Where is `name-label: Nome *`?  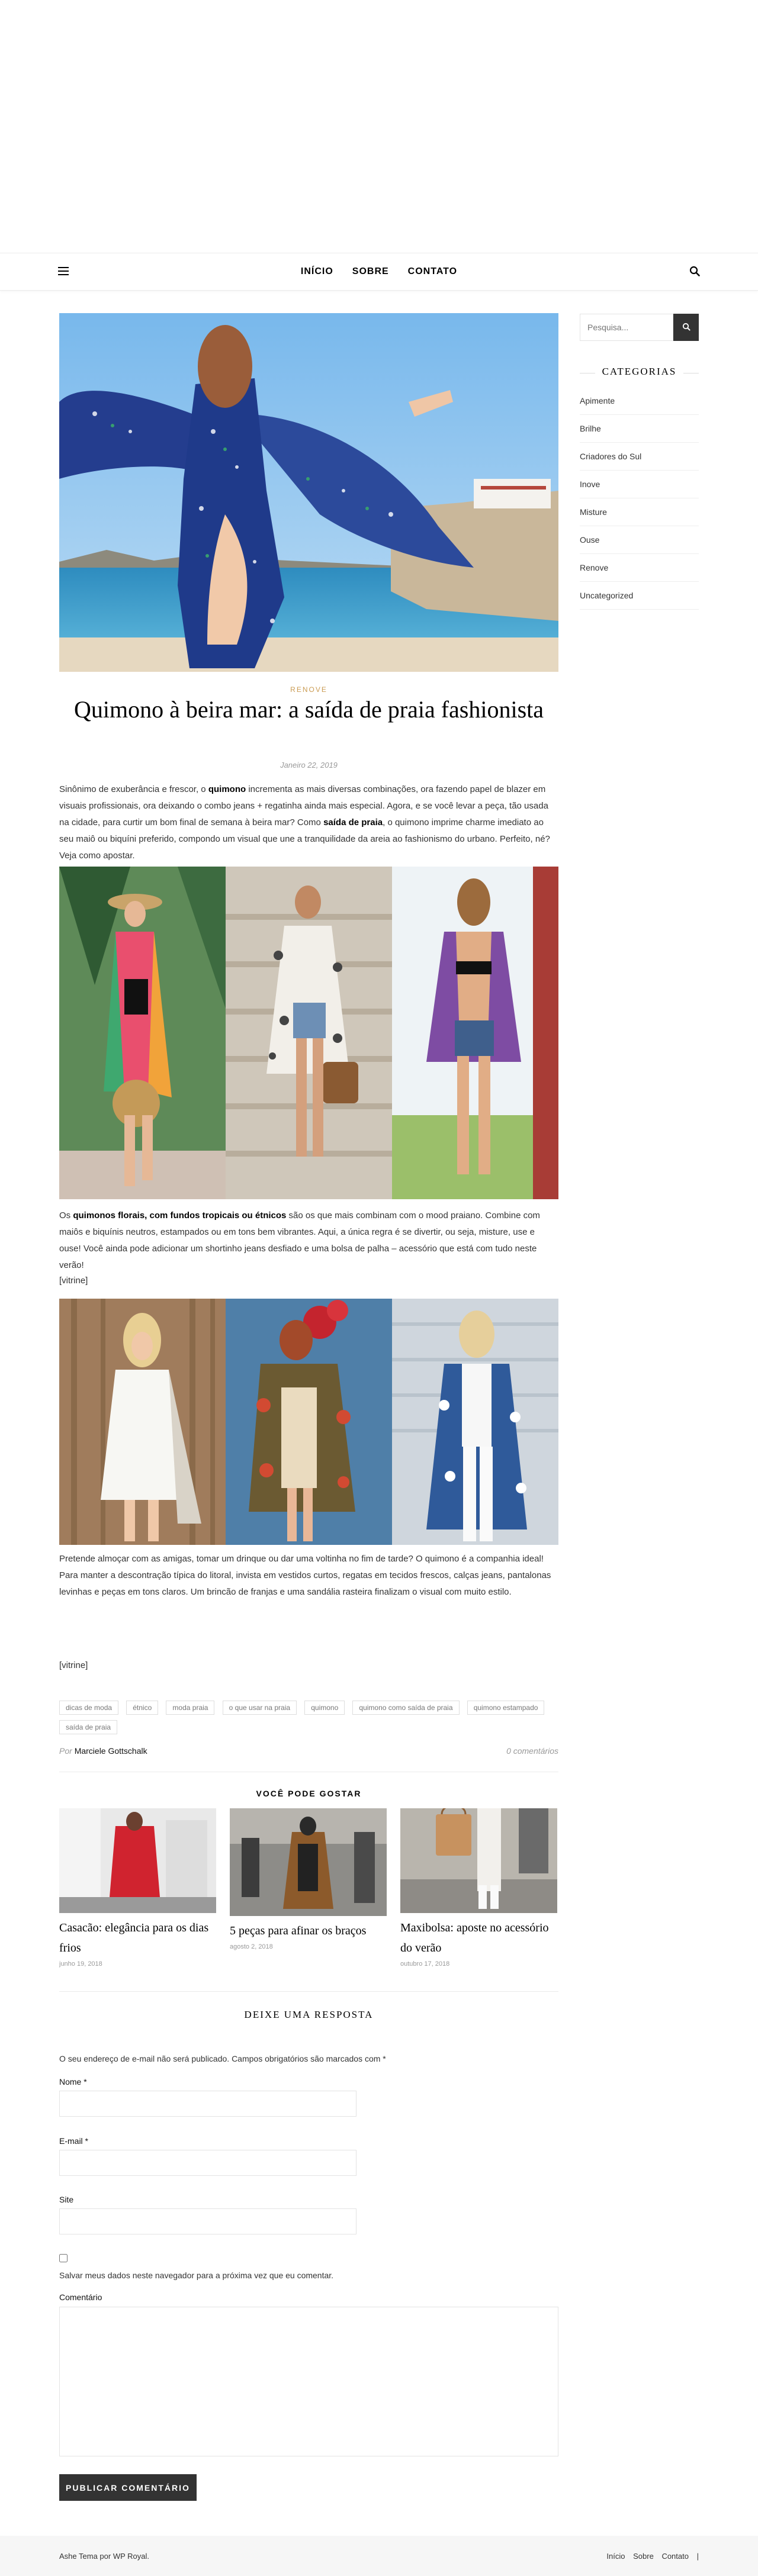 name-label: Nome * is located at coordinates (73, 2081).